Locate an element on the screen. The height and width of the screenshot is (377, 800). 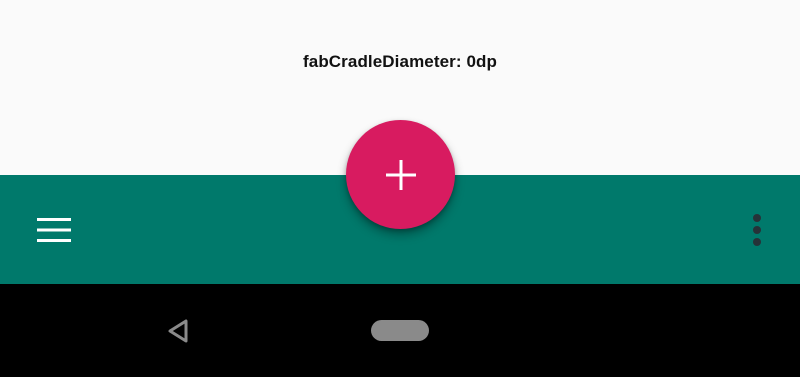
add-icon is located at coordinates (400, 174).